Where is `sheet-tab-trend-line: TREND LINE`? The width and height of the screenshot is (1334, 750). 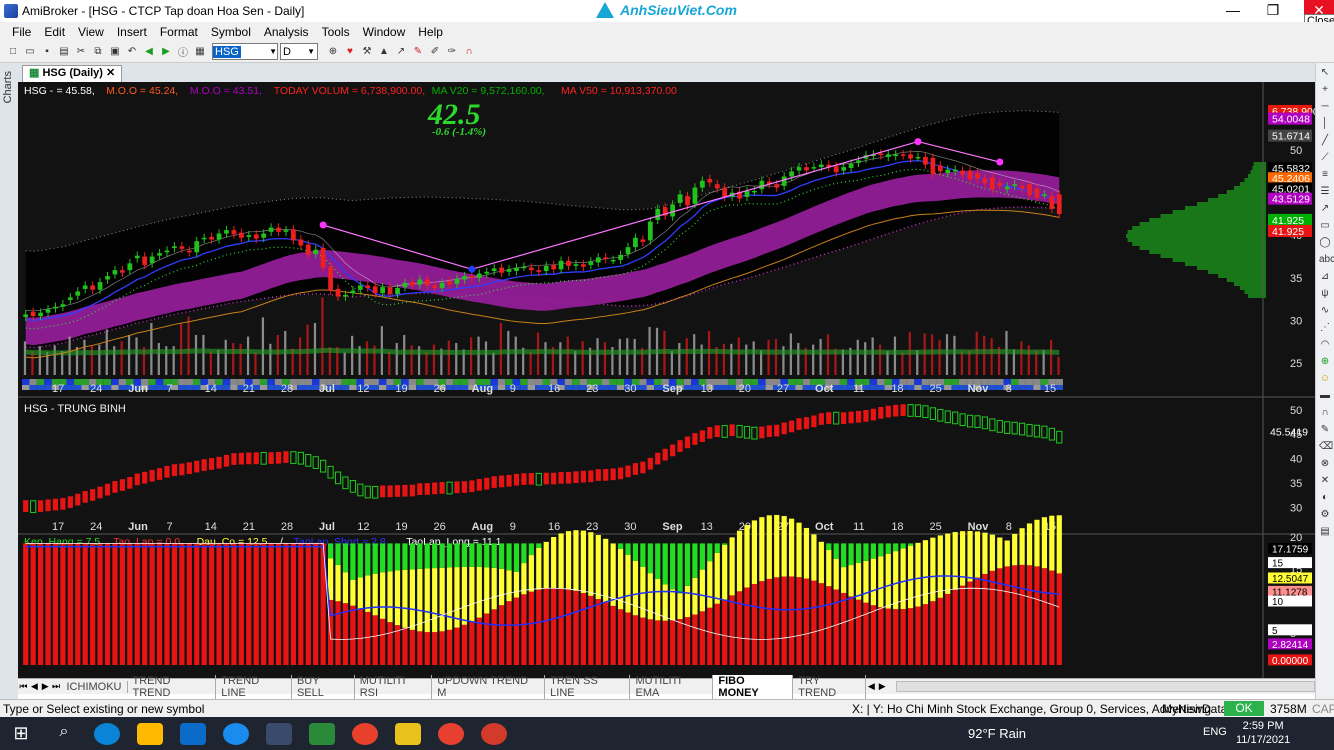
sheet-tab-trend-line: TREND LINE is located at coordinates (254, 686).